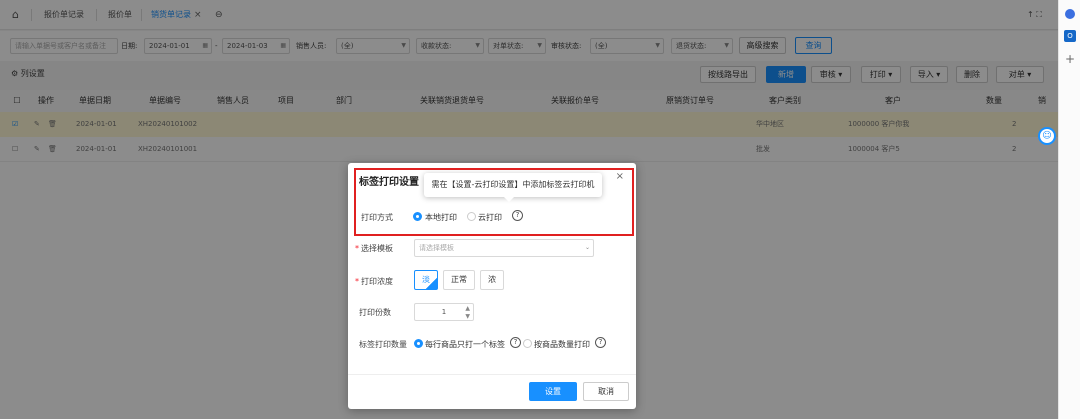  Describe the element at coordinates (377, 248) in the screenshot. I see `template-label-text: 选择模板` at that location.